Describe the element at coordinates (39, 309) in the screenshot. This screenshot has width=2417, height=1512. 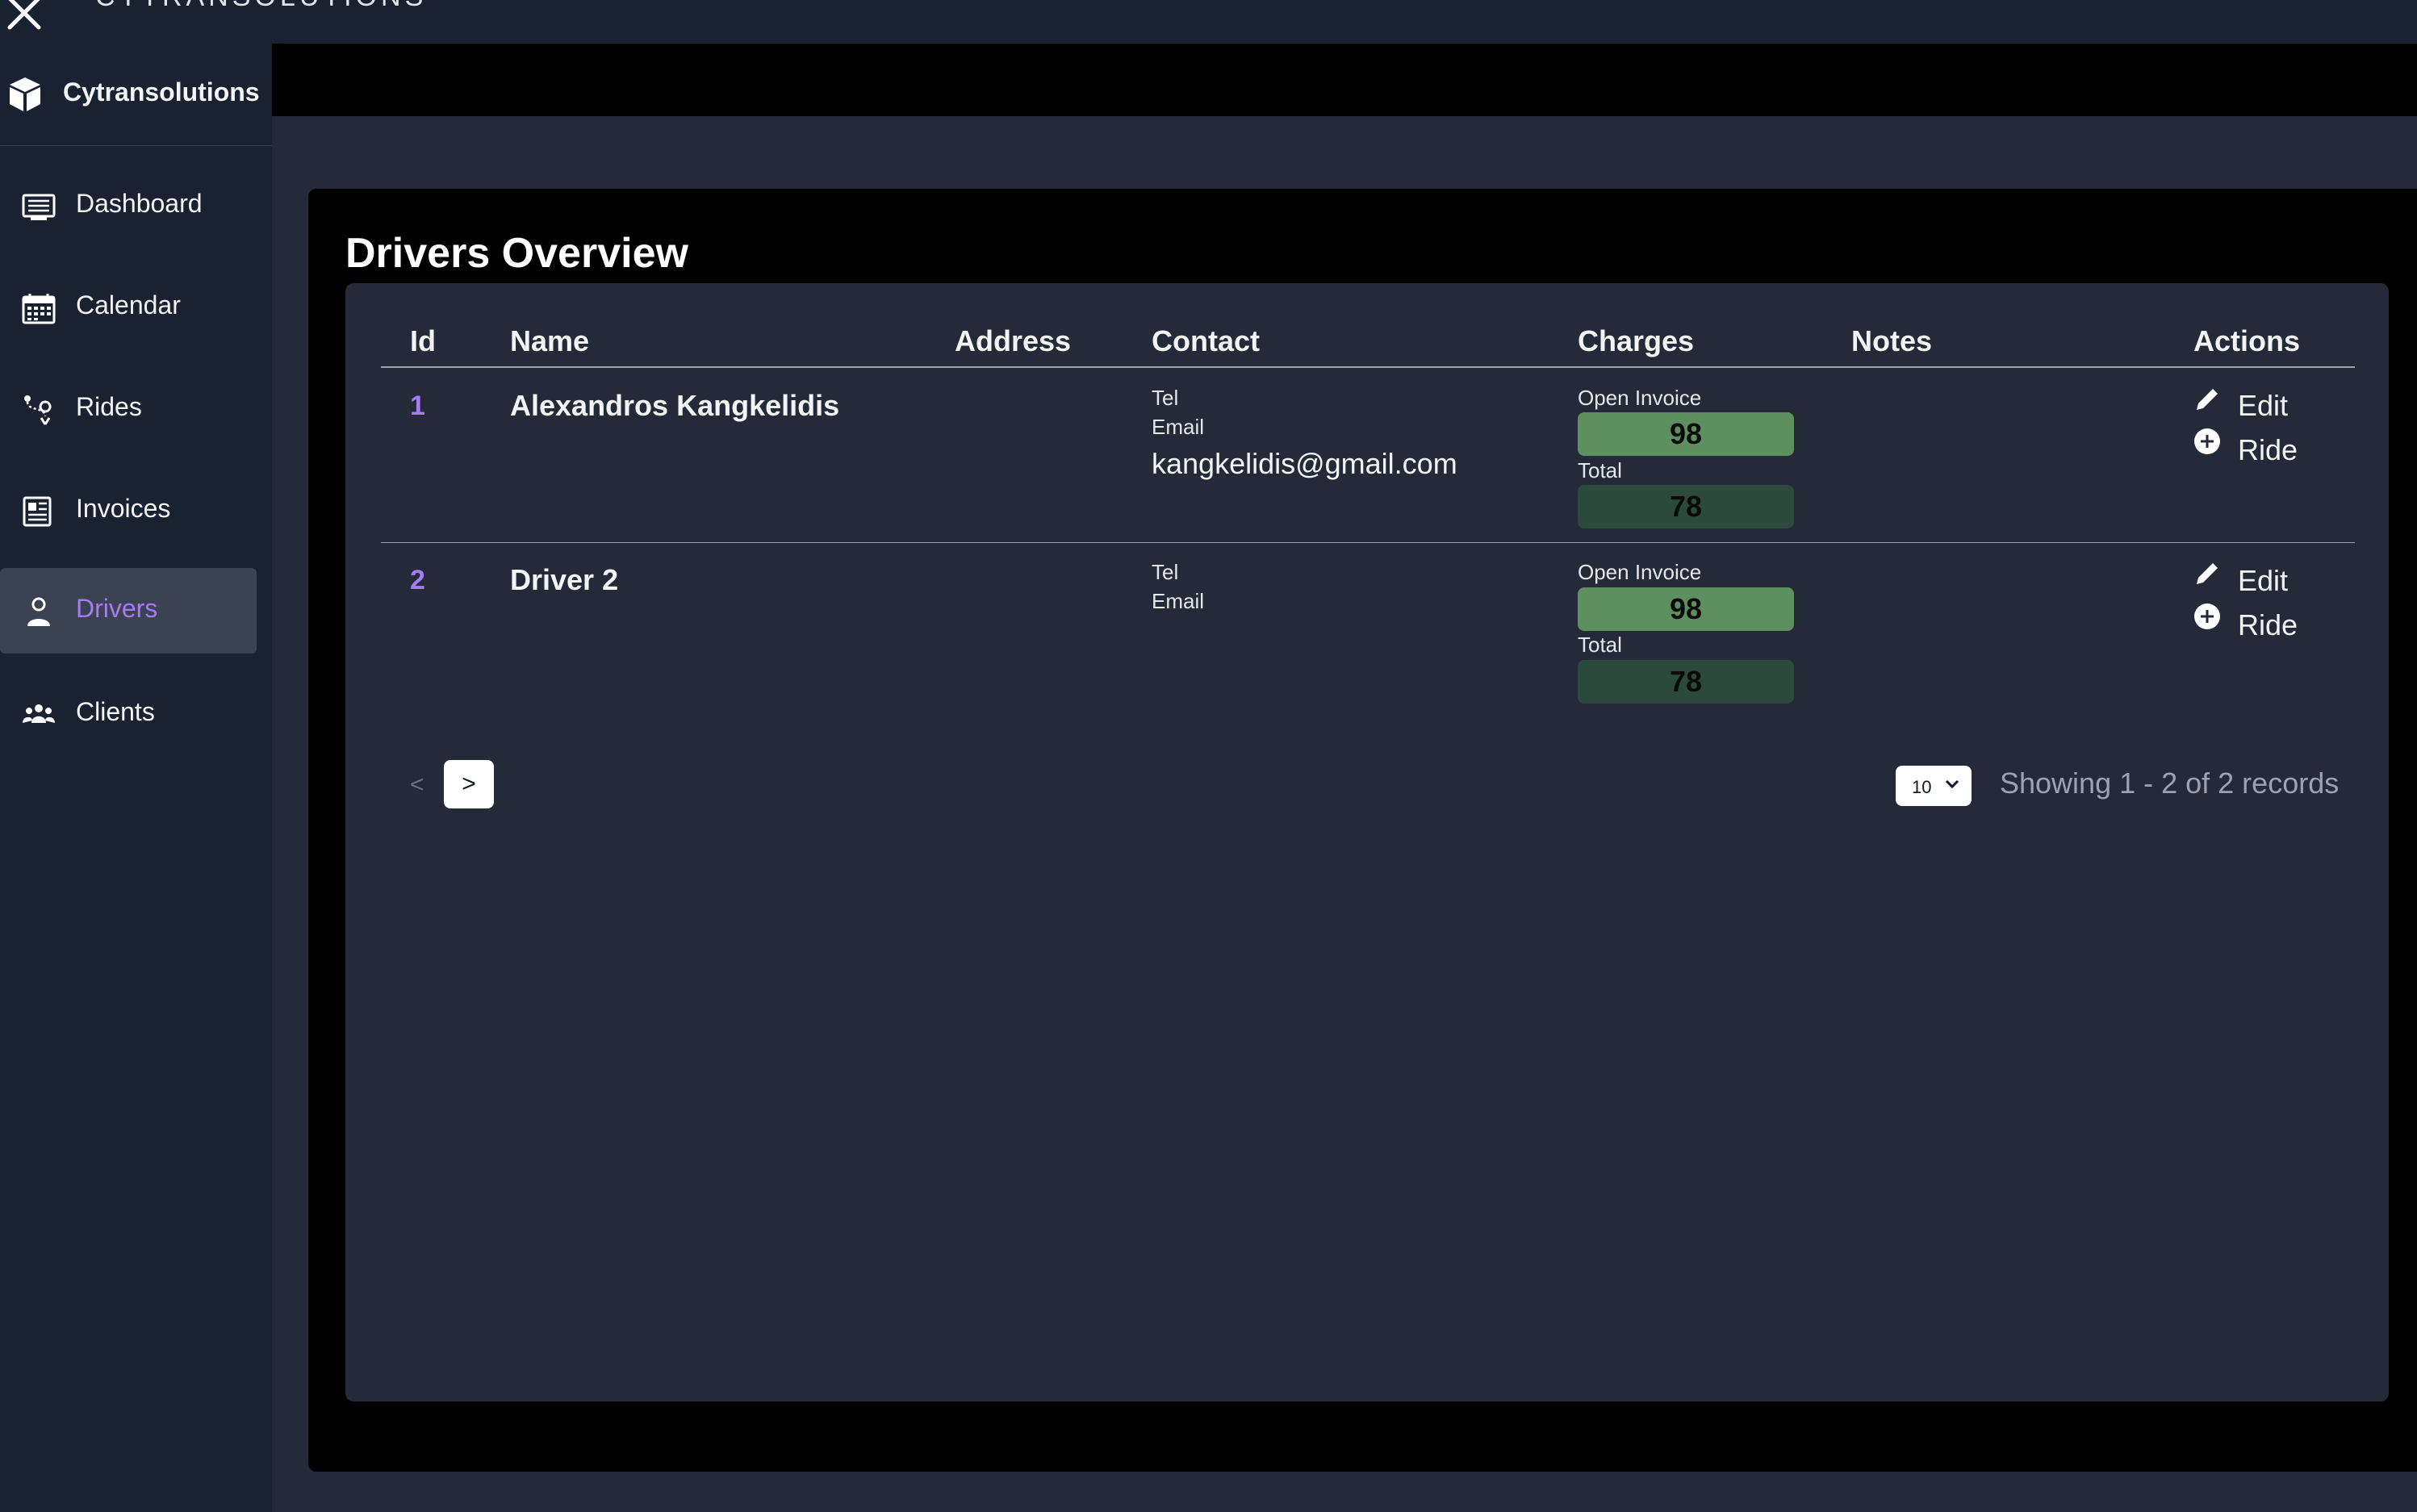
I see `calendar-icon` at that location.